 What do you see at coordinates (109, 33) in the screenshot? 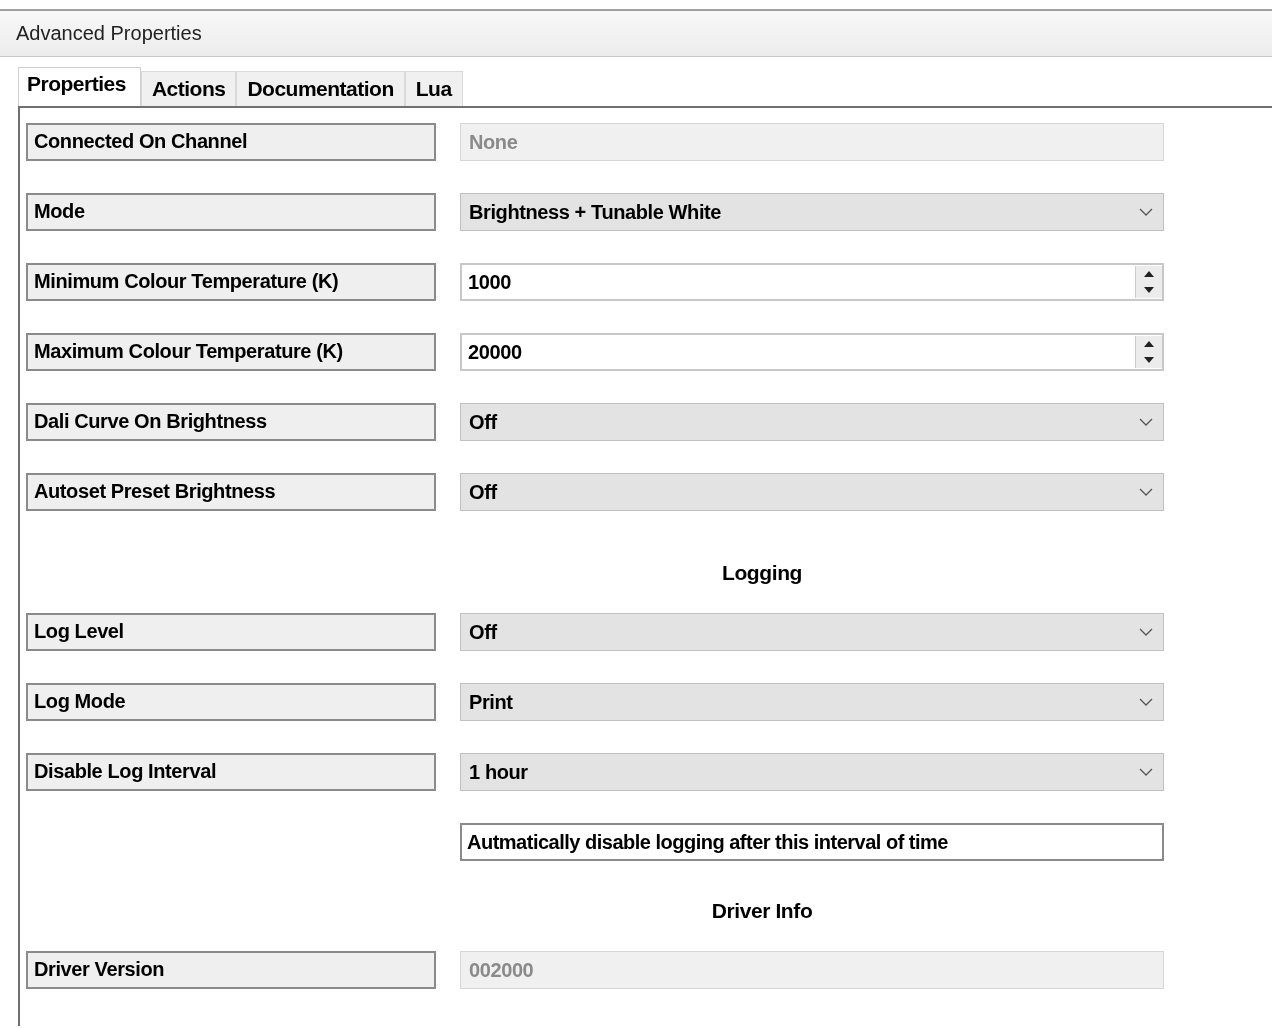
I see `window-title: Advanced Properties` at bounding box center [109, 33].